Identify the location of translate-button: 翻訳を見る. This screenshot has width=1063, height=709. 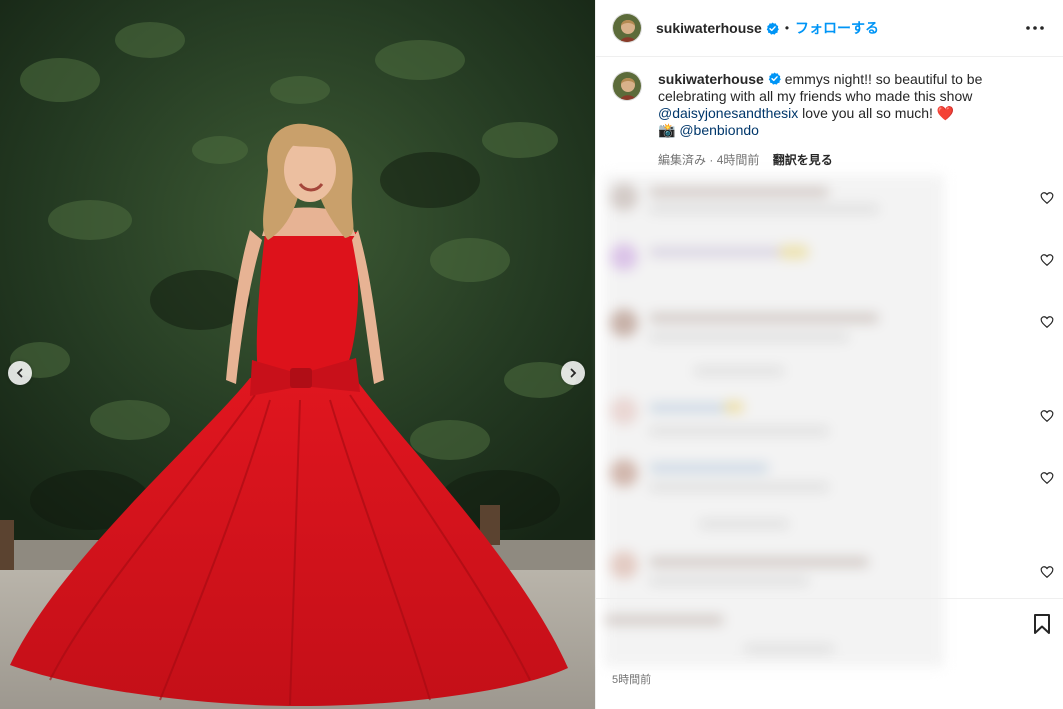
(803, 160).